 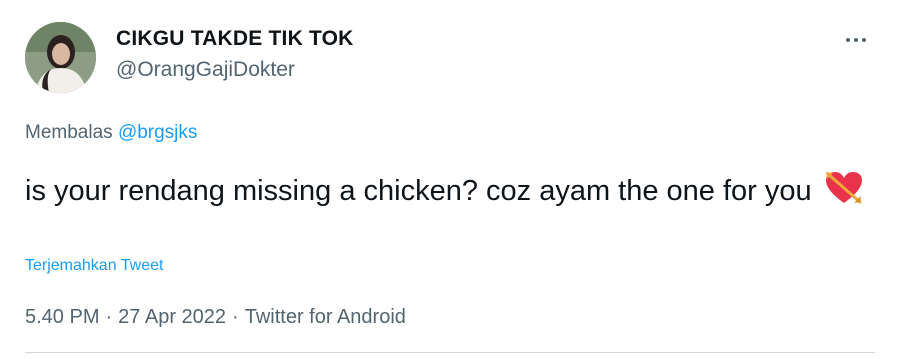 What do you see at coordinates (69, 132) in the screenshot?
I see `reply-prefix: Membalas` at bounding box center [69, 132].